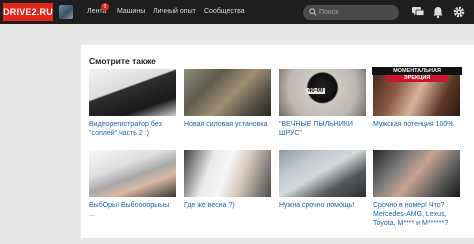 This screenshot has height=244, width=474. Describe the element at coordinates (105, 7) in the screenshot. I see `feed-notification-badge: 9` at that location.